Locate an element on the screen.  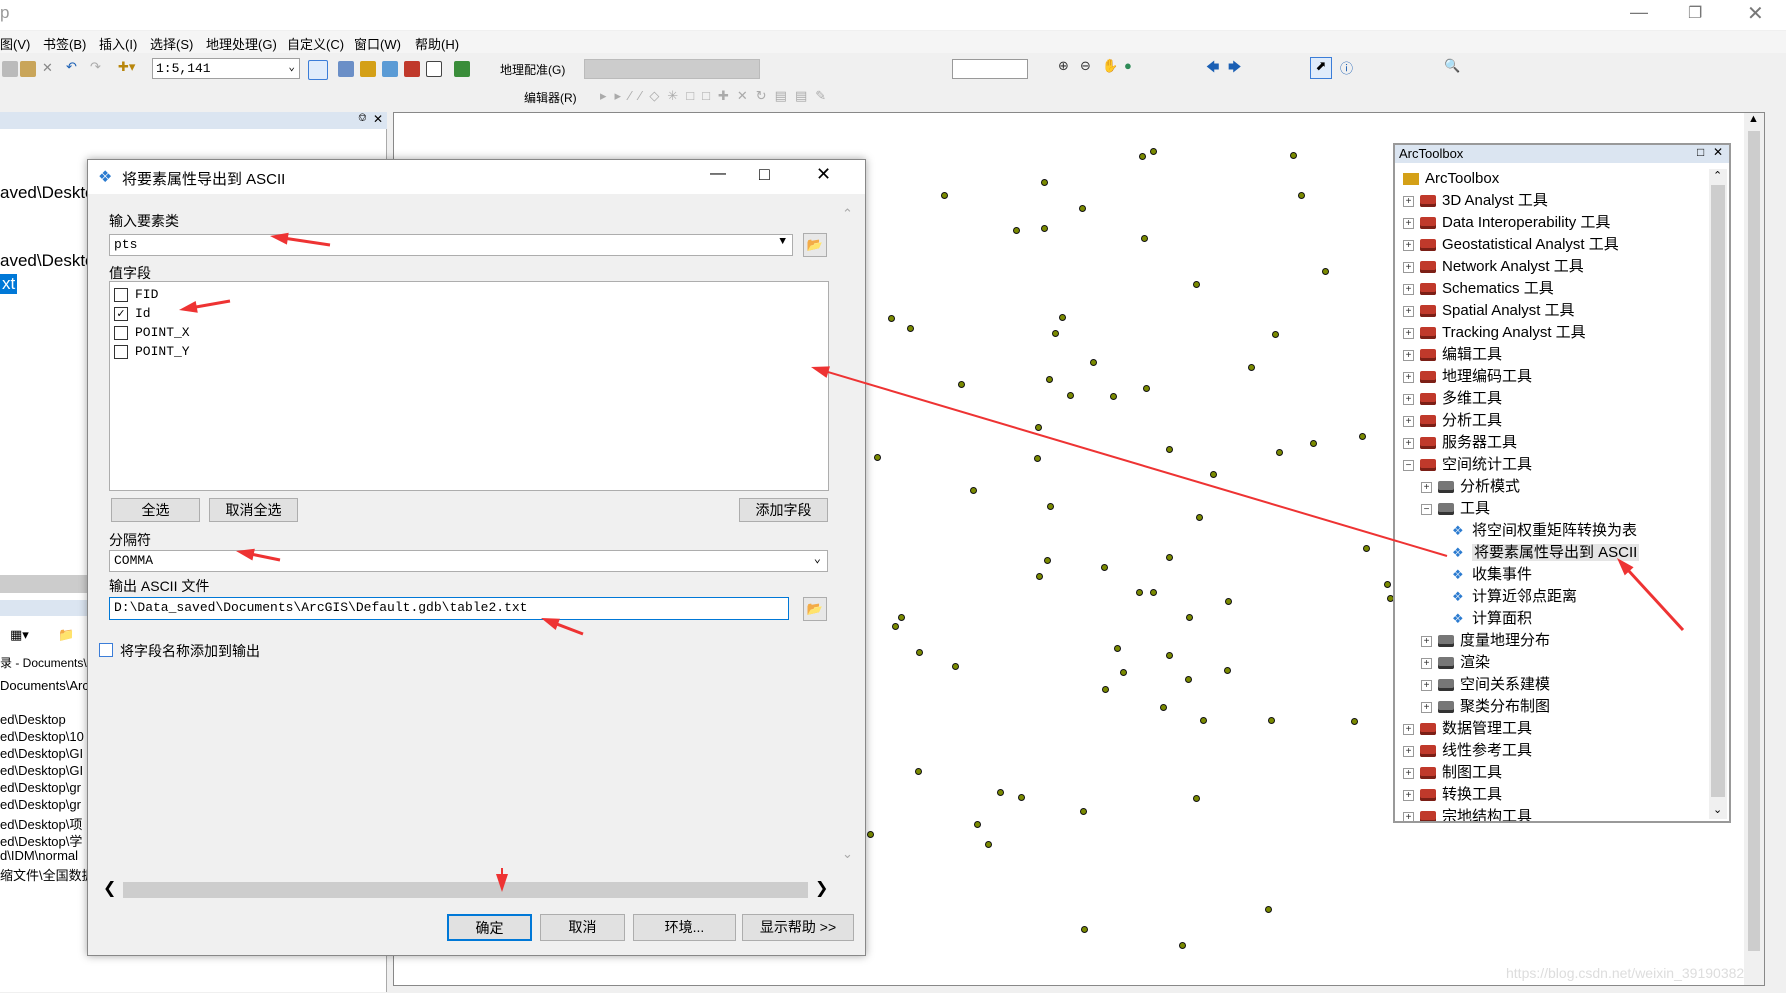
show-help-button: 显示帮助 >> is located at coordinates (798, 927).